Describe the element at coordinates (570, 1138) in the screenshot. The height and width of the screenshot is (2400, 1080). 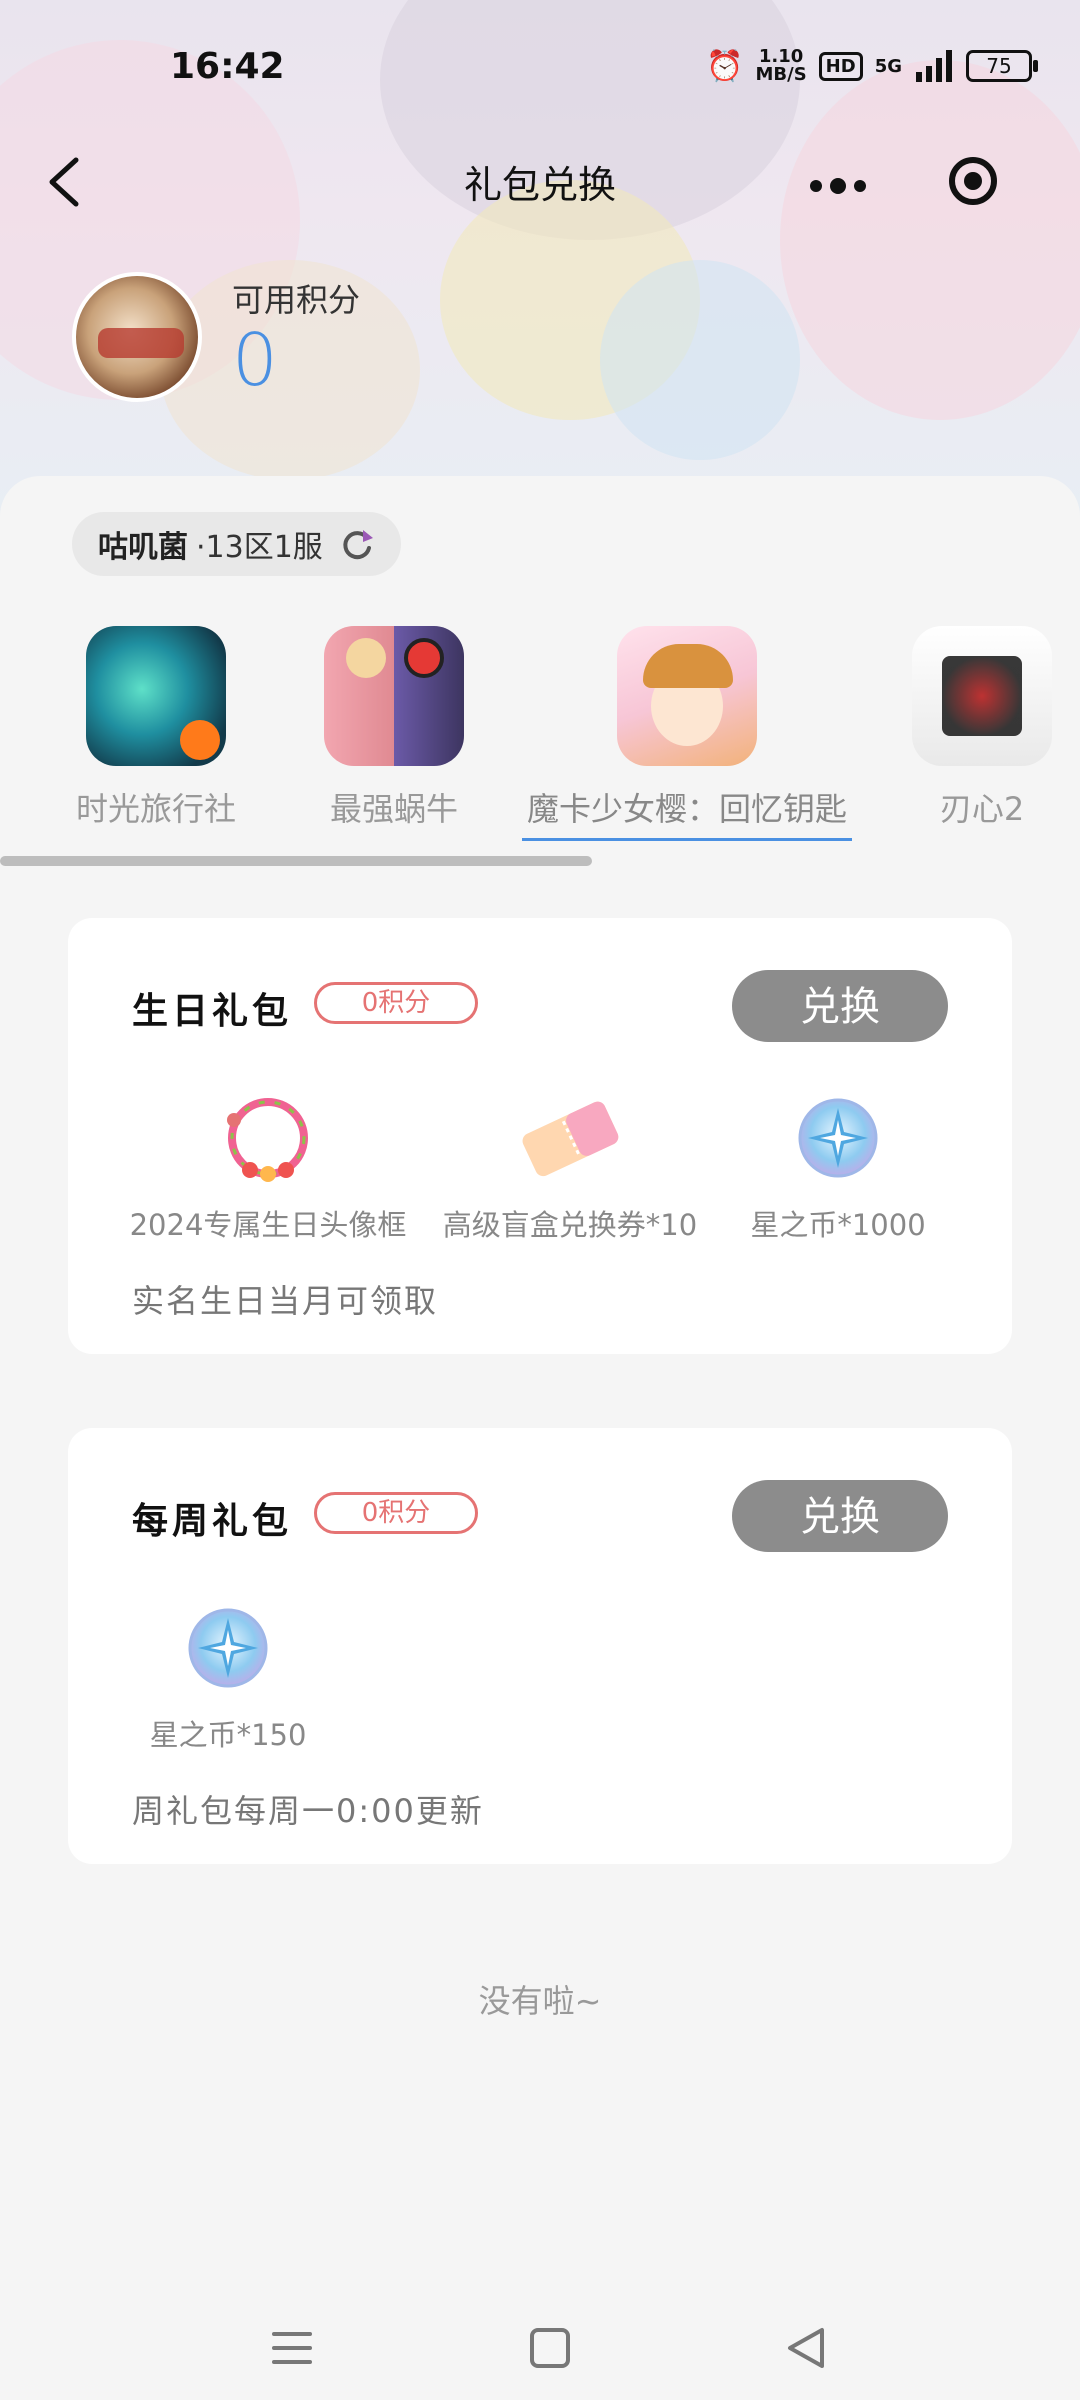
I see `coupon-ticket-icon` at that location.